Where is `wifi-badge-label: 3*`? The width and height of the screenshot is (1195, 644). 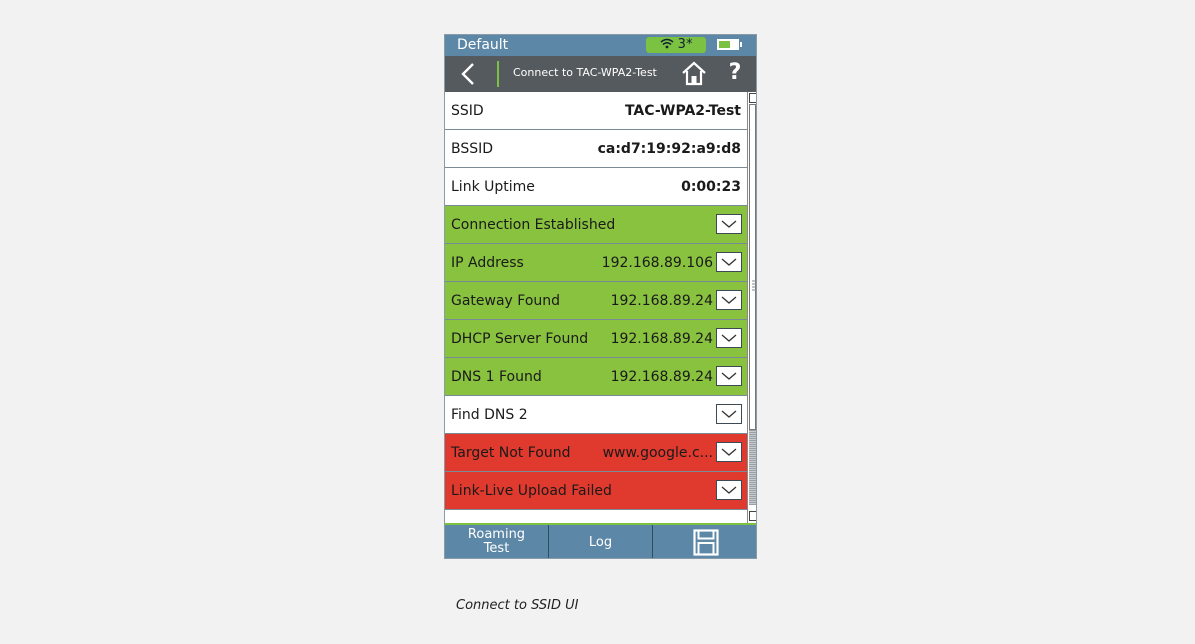
wifi-badge-label: 3* is located at coordinates (685, 44).